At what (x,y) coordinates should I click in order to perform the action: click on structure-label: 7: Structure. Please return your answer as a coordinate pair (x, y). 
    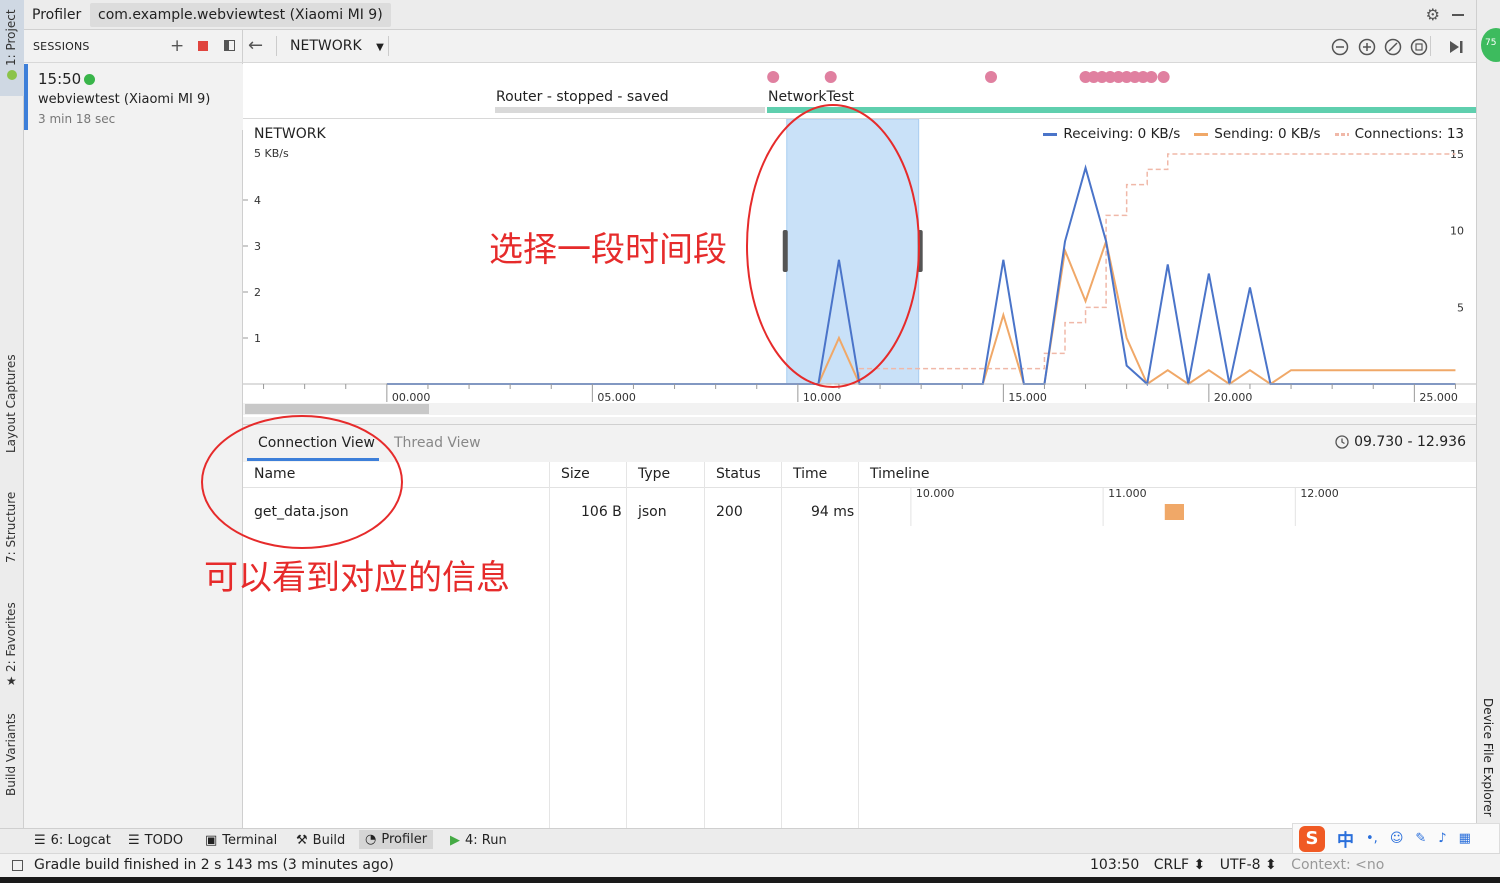
    Looking at the image, I should click on (11, 527).